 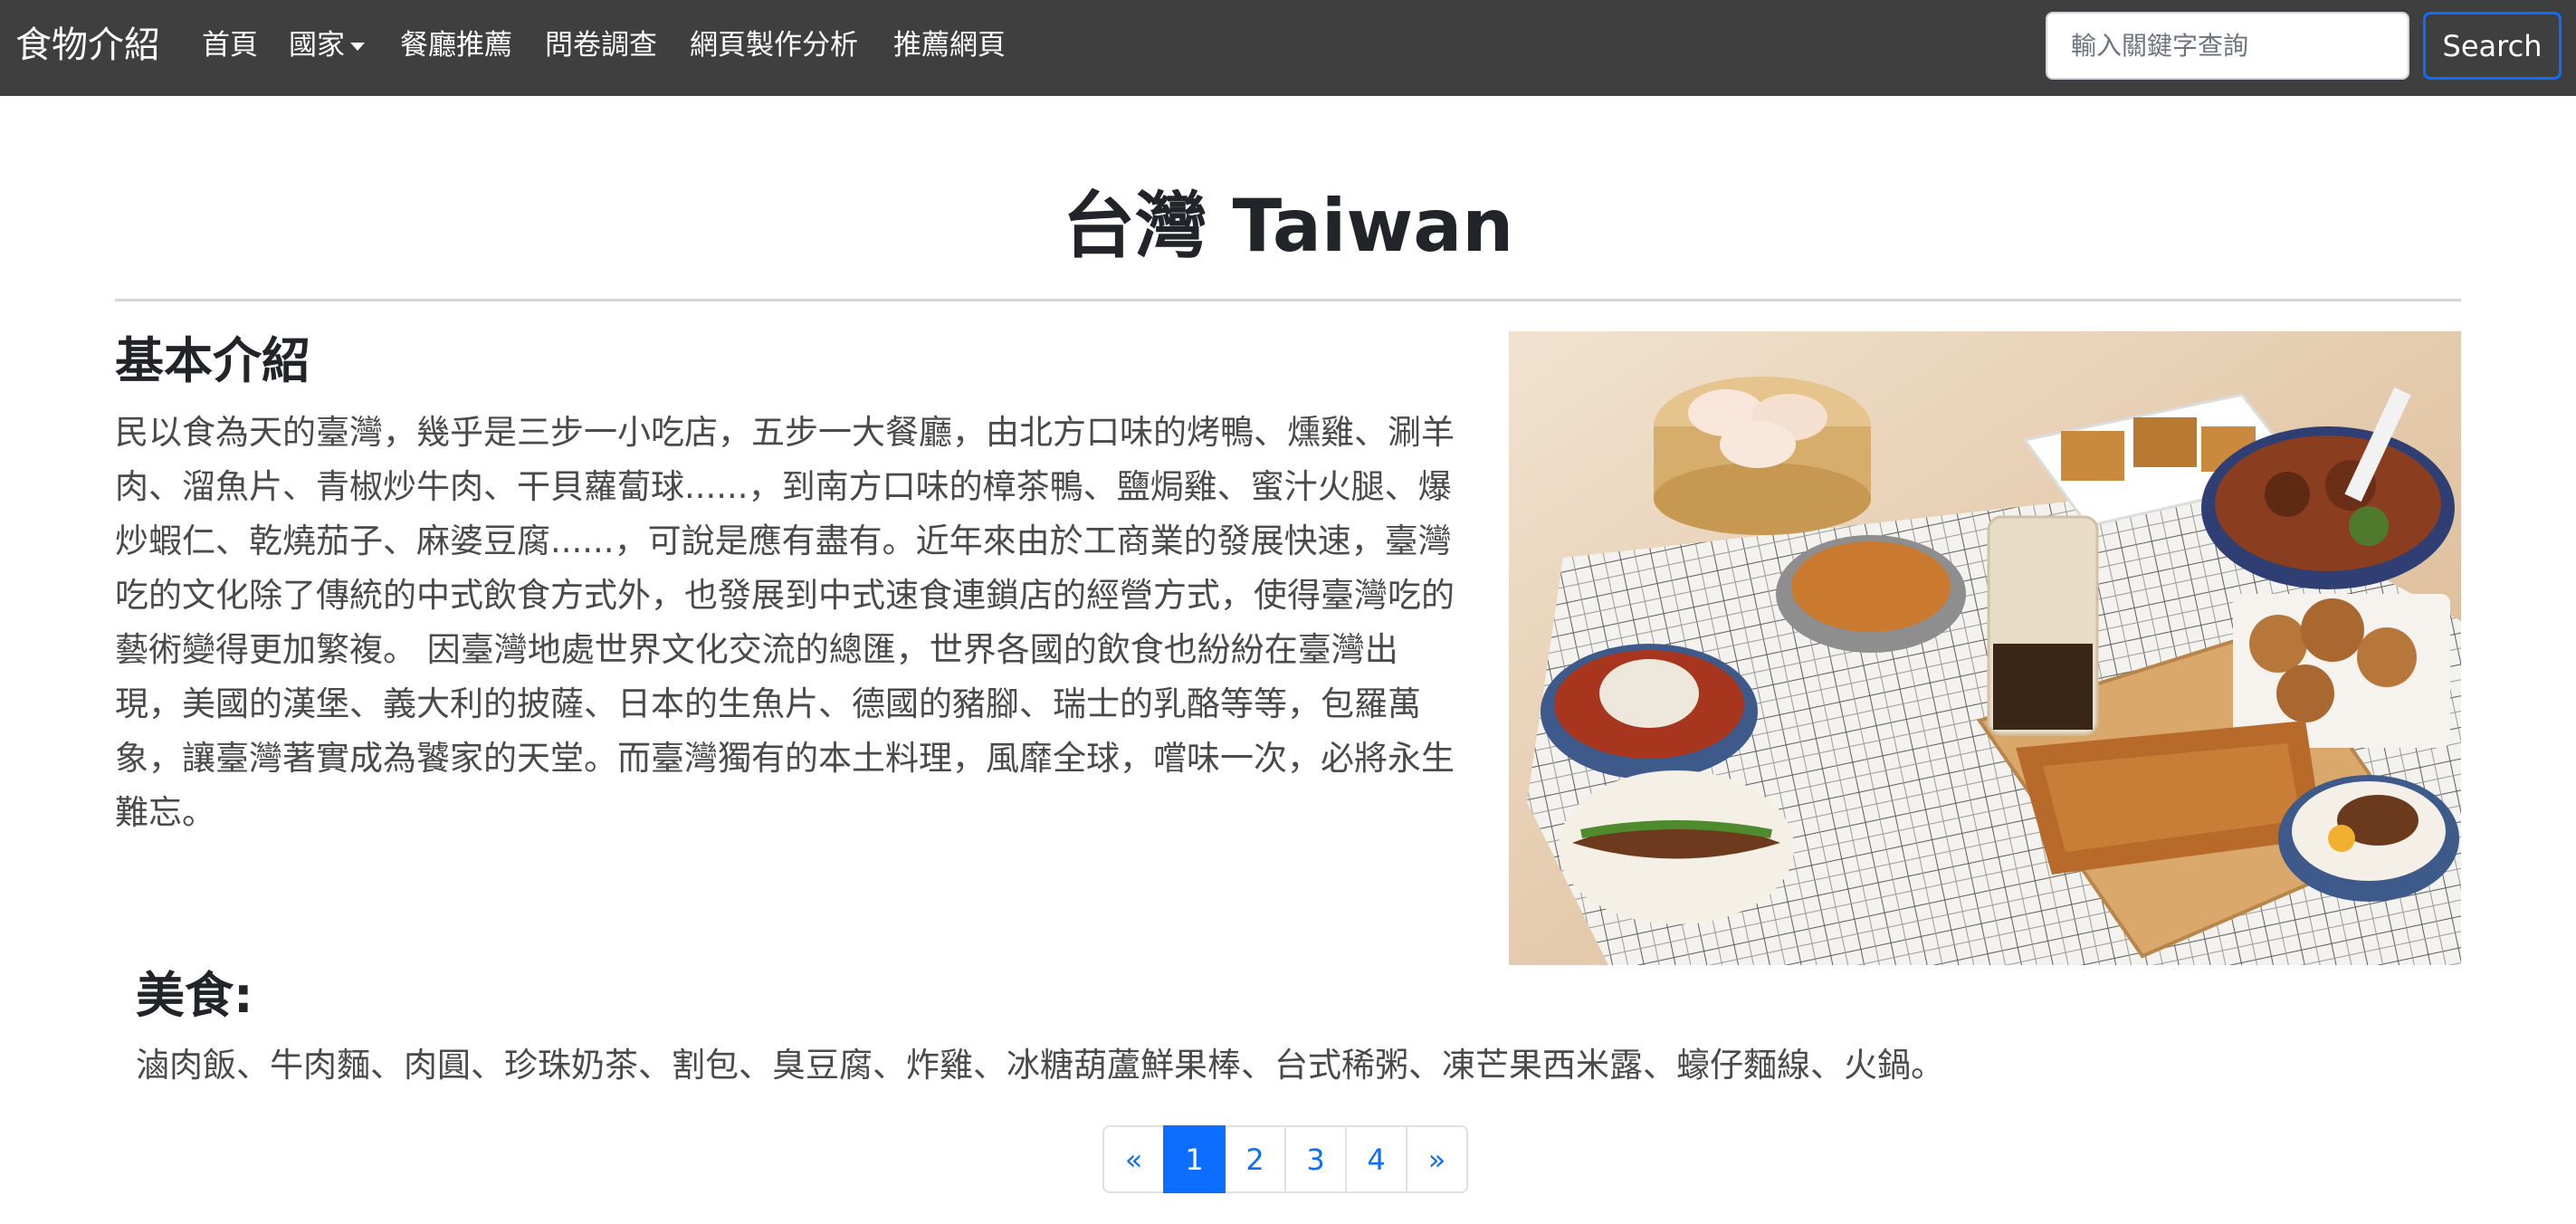 What do you see at coordinates (2227, 46) in the screenshot?
I see `search-input` at bounding box center [2227, 46].